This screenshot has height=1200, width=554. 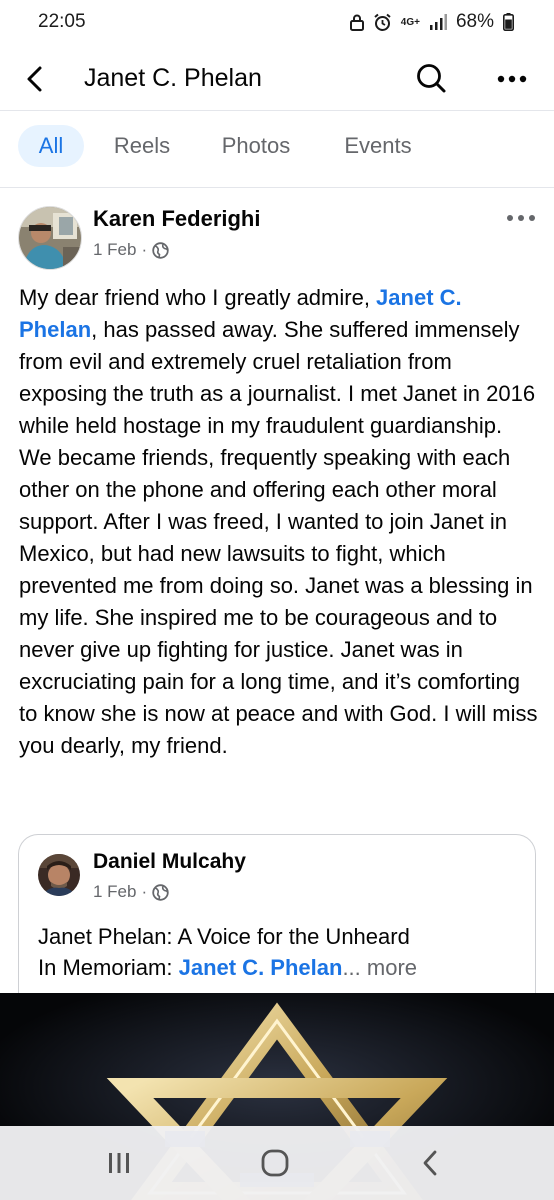 What do you see at coordinates (277, 79) in the screenshot?
I see `app-header: Janet C. Phelan` at bounding box center [277, 79].